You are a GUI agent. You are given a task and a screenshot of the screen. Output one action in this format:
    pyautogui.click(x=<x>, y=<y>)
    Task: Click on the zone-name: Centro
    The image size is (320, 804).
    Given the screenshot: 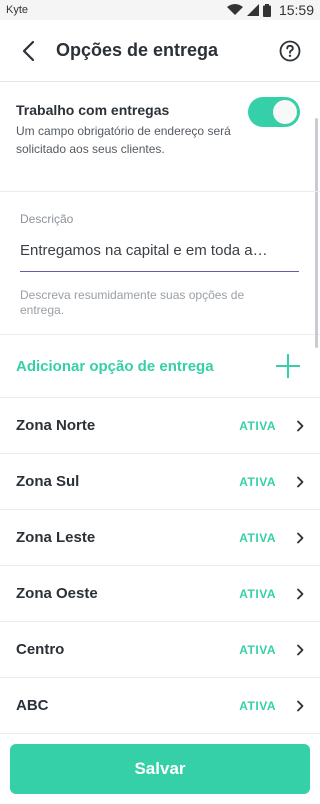 What is the action you would take?
    pyautogui.click(x=40, y=649)
    